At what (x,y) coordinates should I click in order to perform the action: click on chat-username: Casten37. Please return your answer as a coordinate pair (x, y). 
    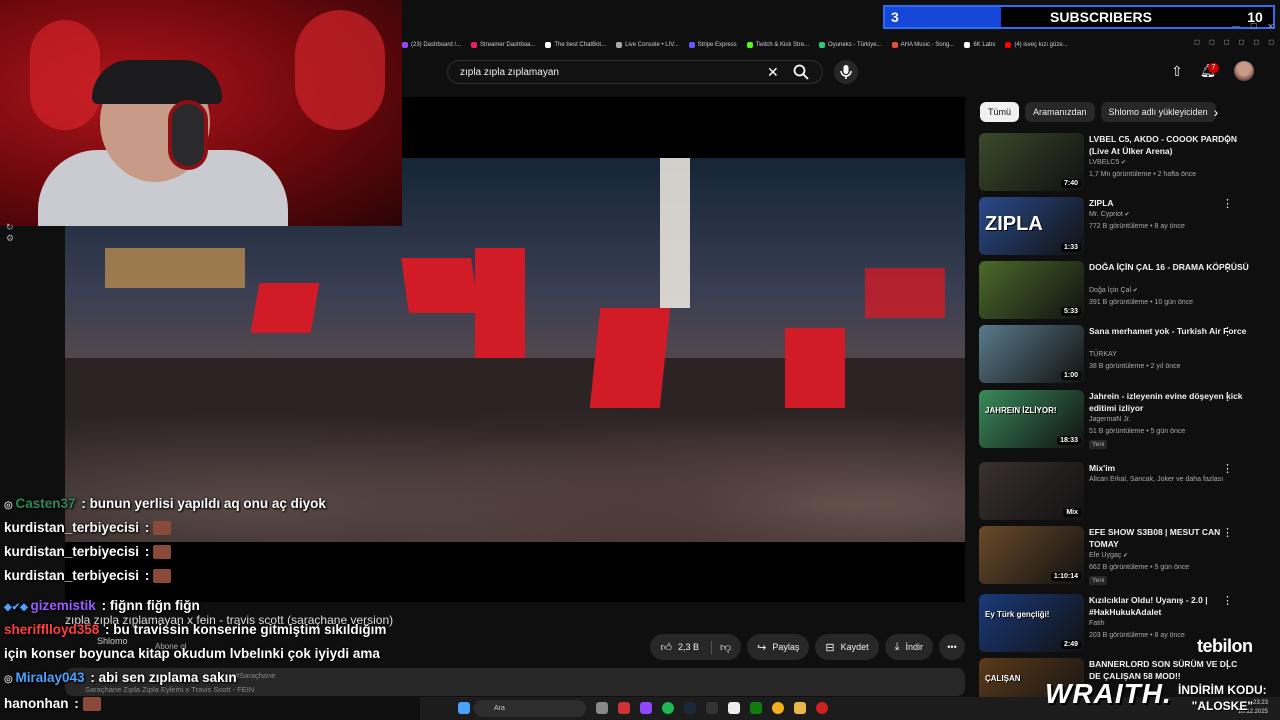
    Looking at the image, I should click on (46, 503).